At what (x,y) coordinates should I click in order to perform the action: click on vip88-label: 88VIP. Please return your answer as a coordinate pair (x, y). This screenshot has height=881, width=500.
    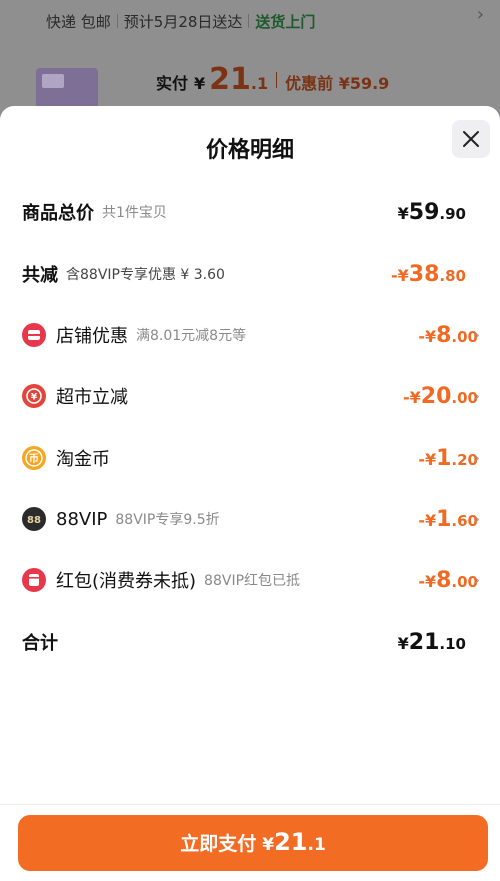
    Looking at the image, I should click on (82, 519).